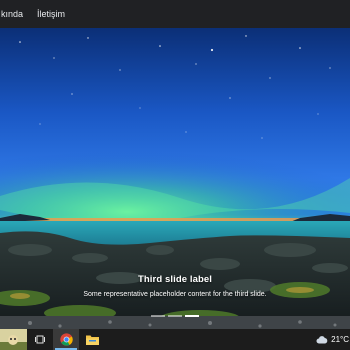 This screenshot has height=350, width=350. Describe the element at coordinates (175, 279) in the screenshot. I see `slide-title: Third slide label` at that location.